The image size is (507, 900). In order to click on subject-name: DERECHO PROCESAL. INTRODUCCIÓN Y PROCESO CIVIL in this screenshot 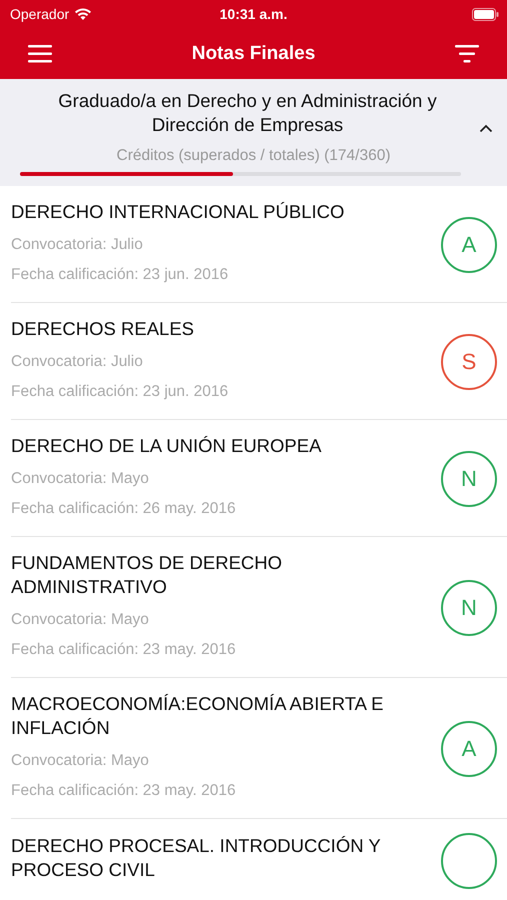, I will do `click(196, 858)`.